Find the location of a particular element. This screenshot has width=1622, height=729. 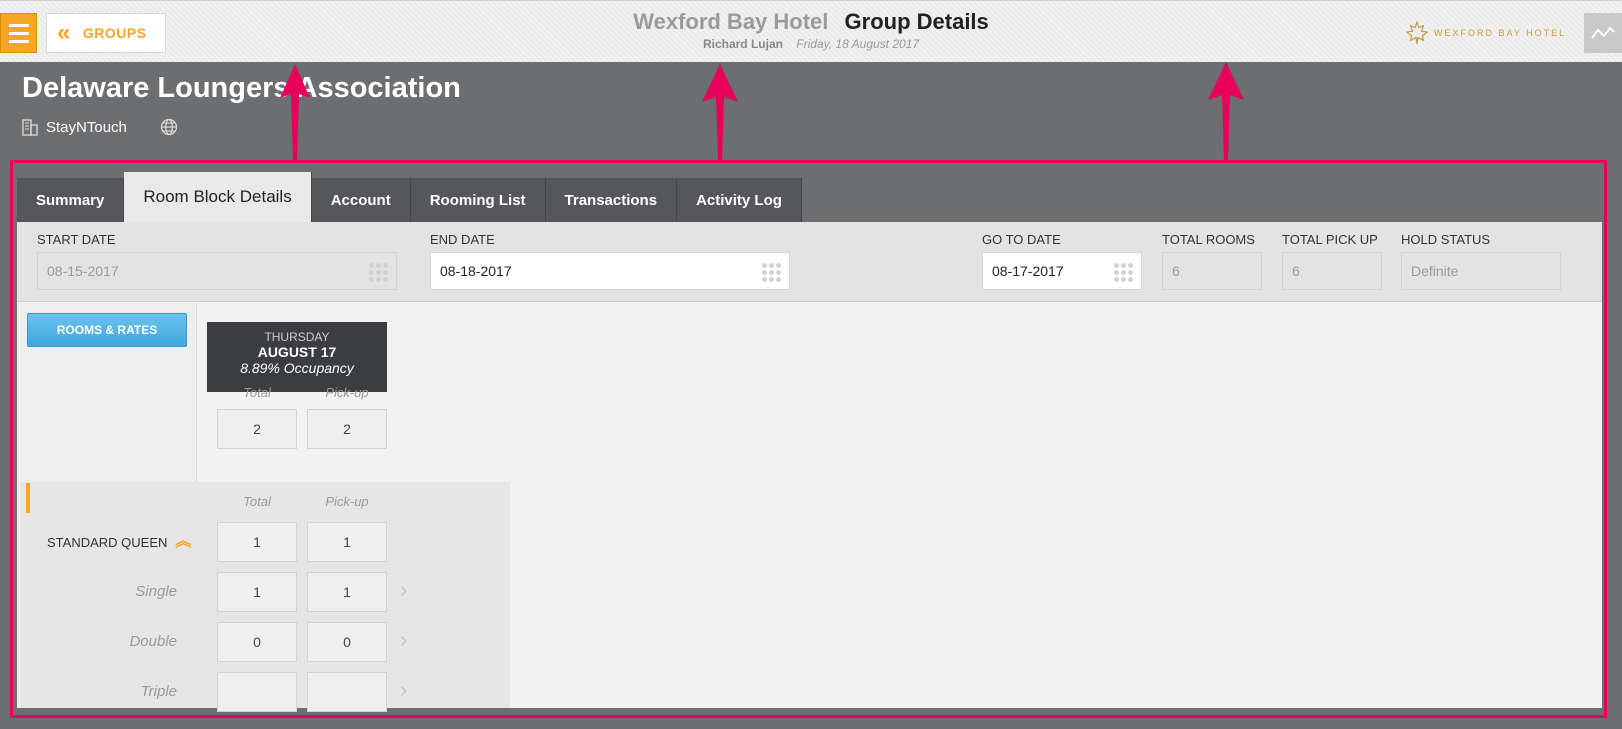

user-name: Richard Lujan is located at coordinates (742, 44).